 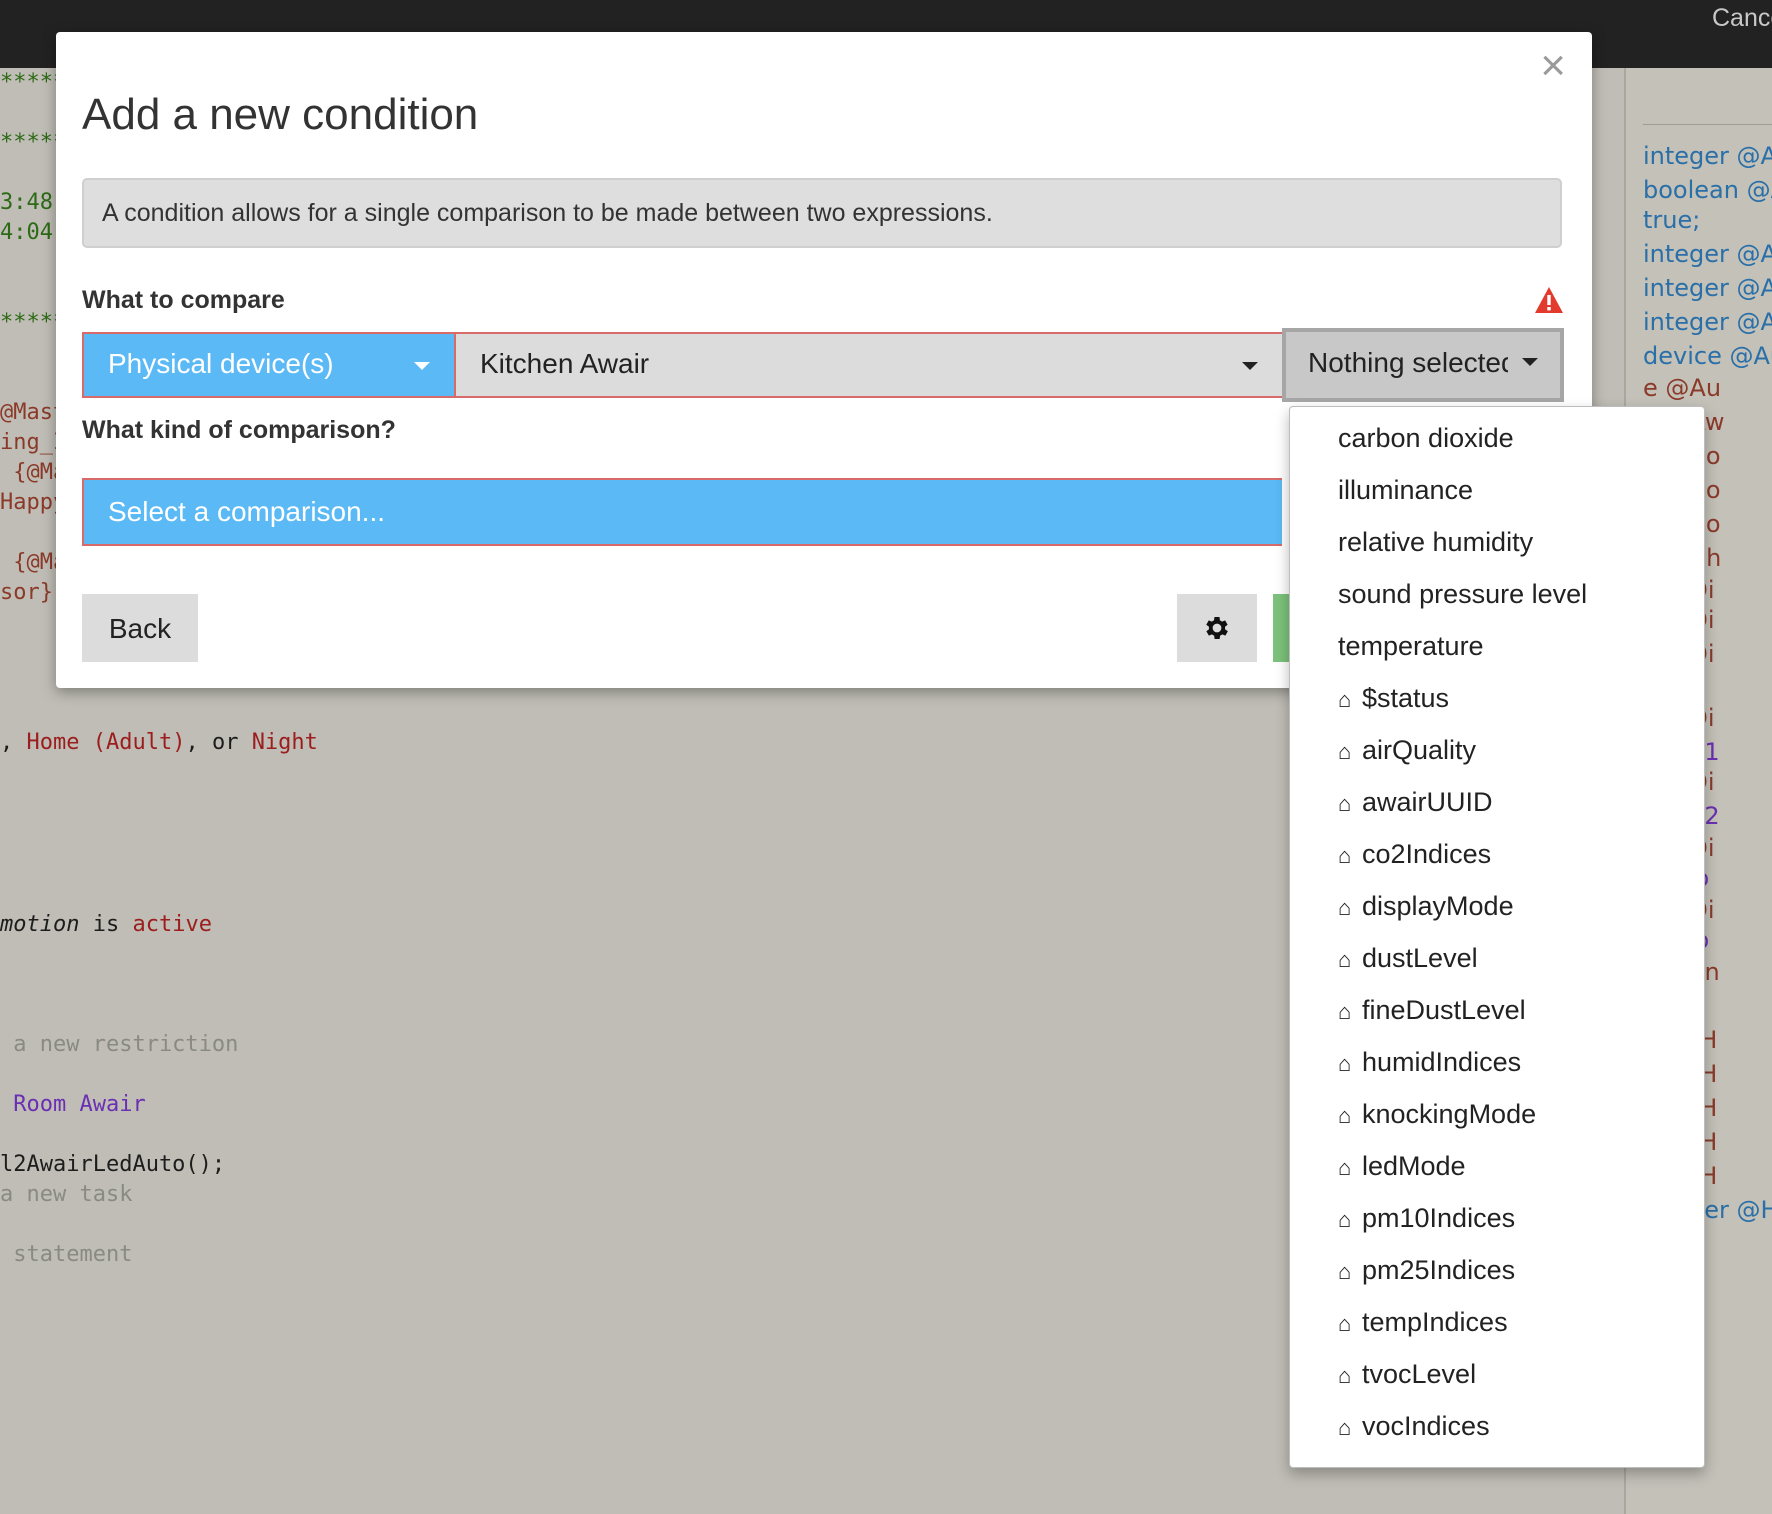 I want to click on dropdown-option-label: pm10Indices, so click(x=1439, y=1218).